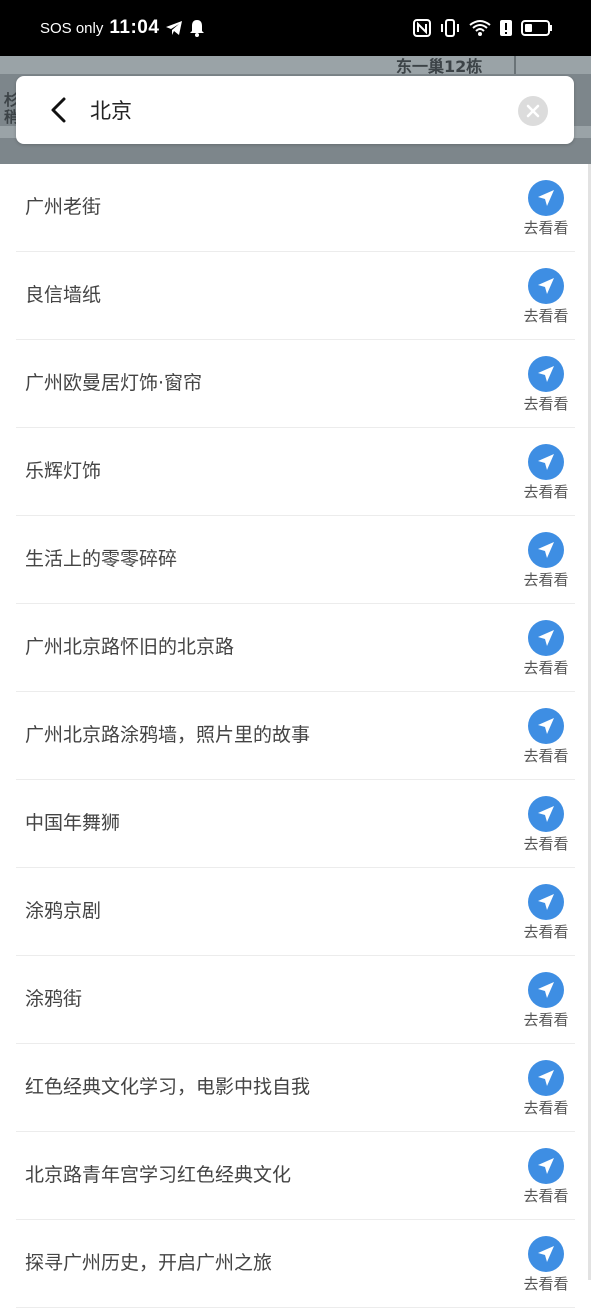 This screenshot has width=591, height=1308. What do you see at coordinates (134, 27) in the screenshot?
I see `clock: 11:04` at bounding box center [134, 27].